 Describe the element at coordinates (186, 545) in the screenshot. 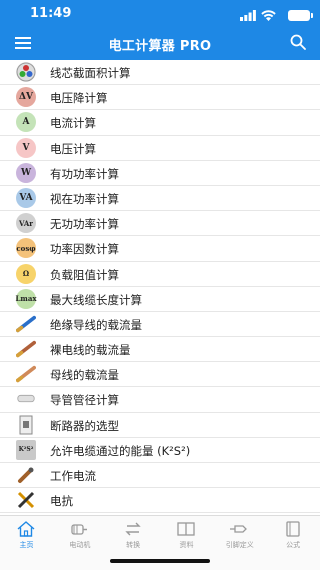

I see `tab-label: 资料` at that location.